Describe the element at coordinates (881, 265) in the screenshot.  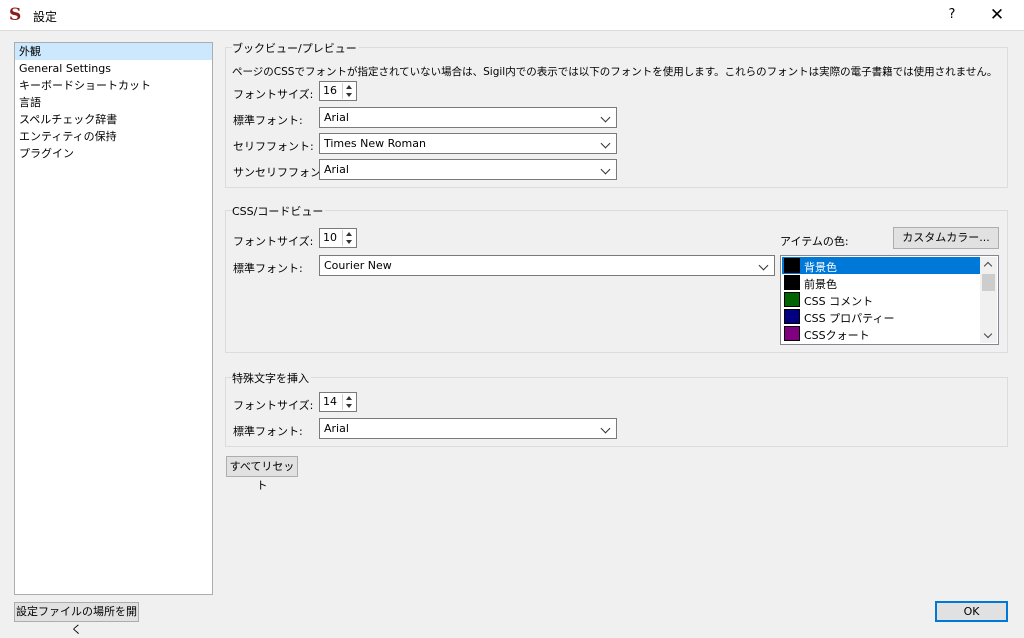
I see `color-list-item: 背景色` at that location.